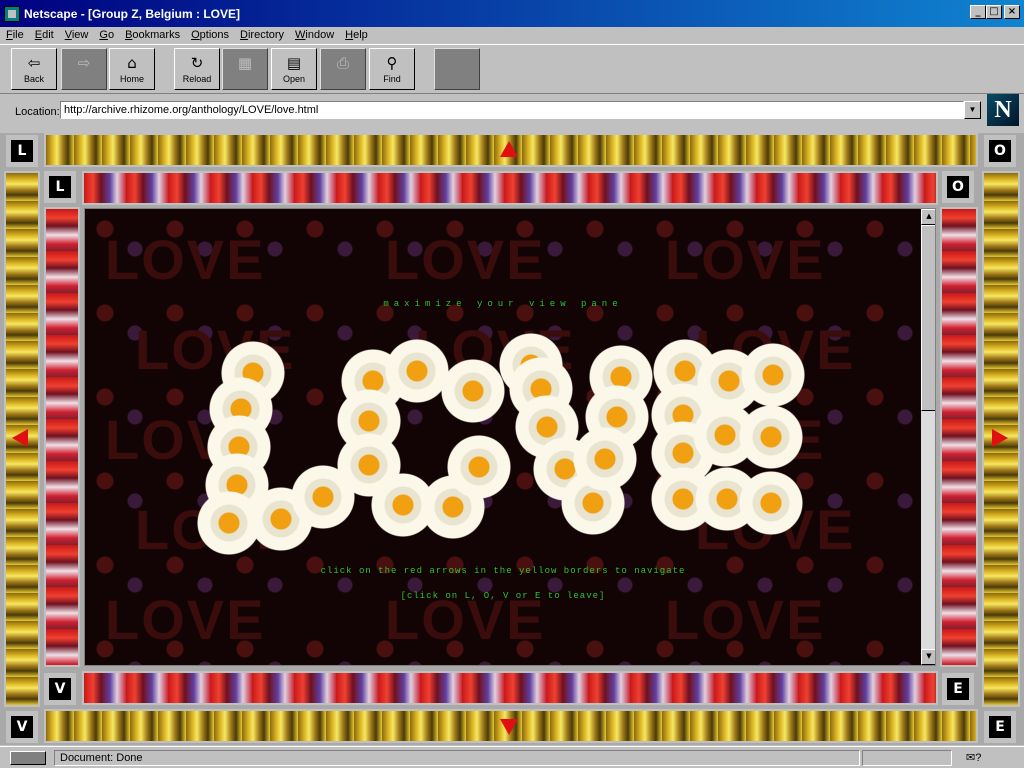 The image size is (1024, 768). I want to click on home-button: ⌂ Home, so click(132, 69).